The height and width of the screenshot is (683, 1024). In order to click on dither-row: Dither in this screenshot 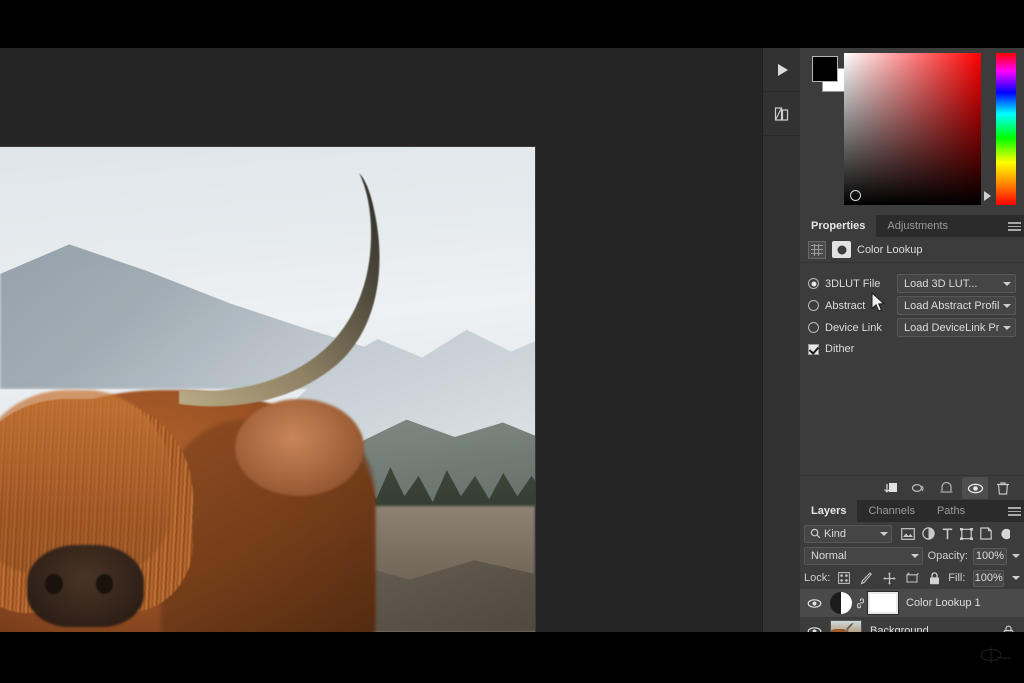, I will do `click(912, 349)`.